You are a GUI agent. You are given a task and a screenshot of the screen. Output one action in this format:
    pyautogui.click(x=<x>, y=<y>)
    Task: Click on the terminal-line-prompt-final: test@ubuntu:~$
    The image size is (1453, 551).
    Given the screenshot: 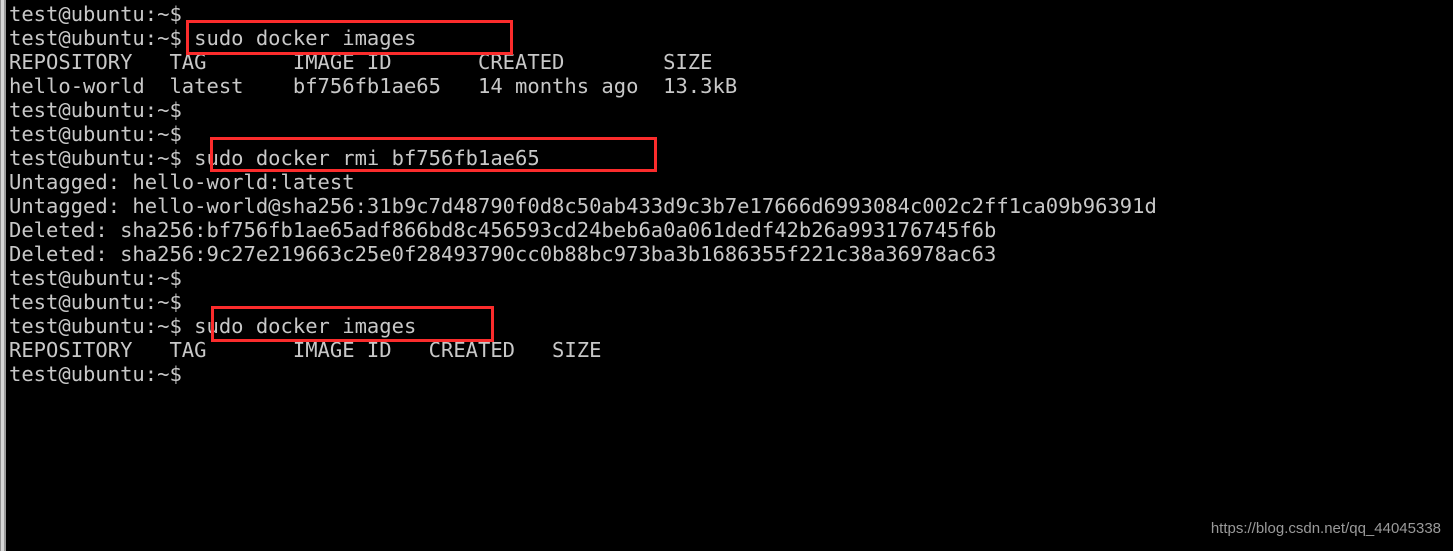 What is the action you would take?
    pyautogui.click(x=95, y=374)
    